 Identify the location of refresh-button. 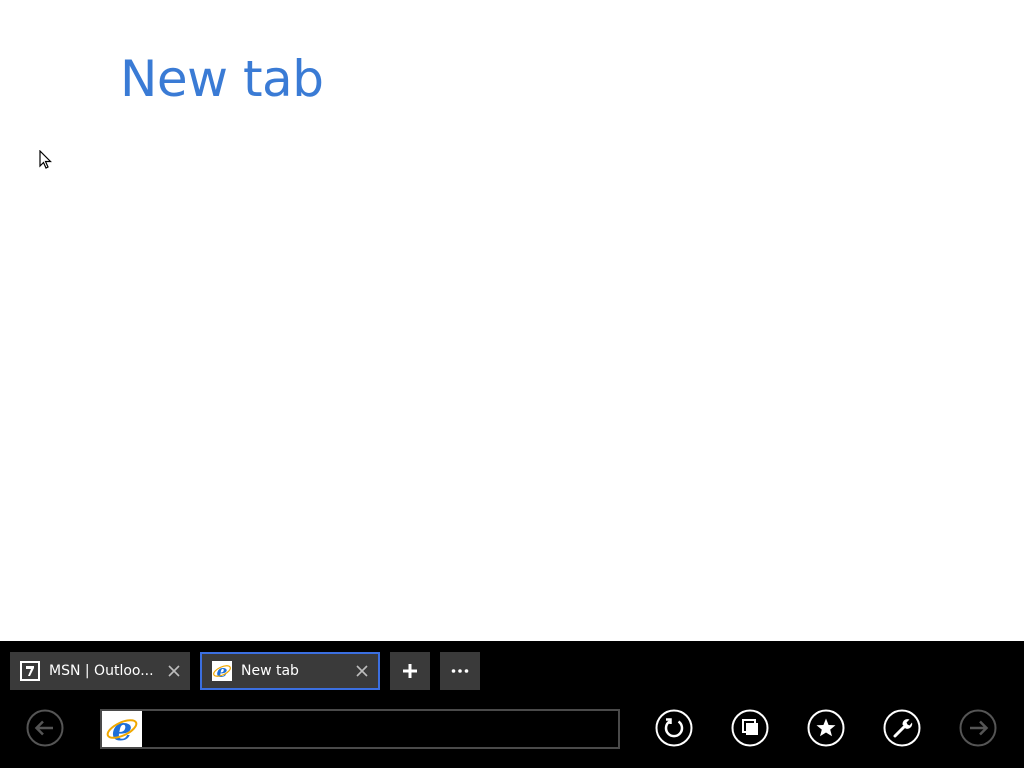
(674, 728).